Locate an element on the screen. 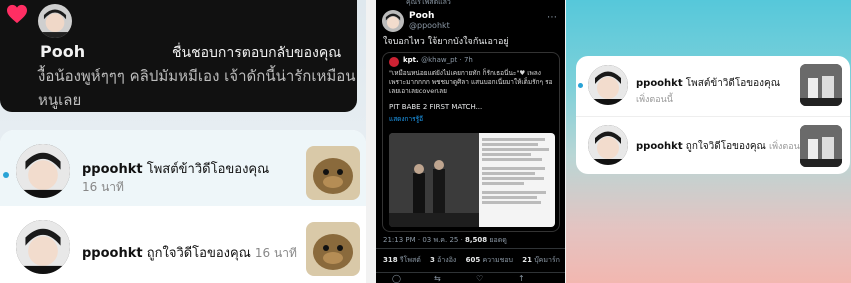  list-item: ppoohkt ถูกใจวิดีโอของคุณ เพิ่งตอนนี้ is located at coordinates (713, 145).